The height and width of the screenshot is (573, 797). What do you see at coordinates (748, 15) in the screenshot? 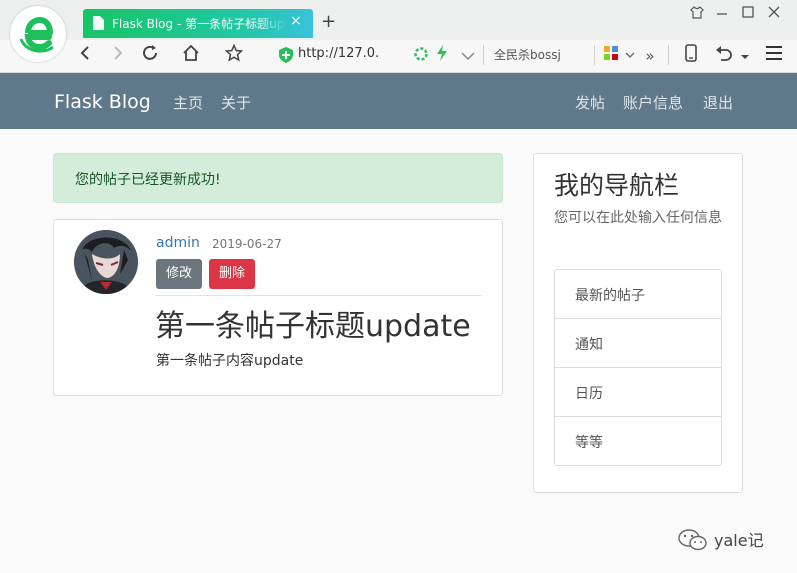
I see `maximize-icon` at bounding box center [748, 15].